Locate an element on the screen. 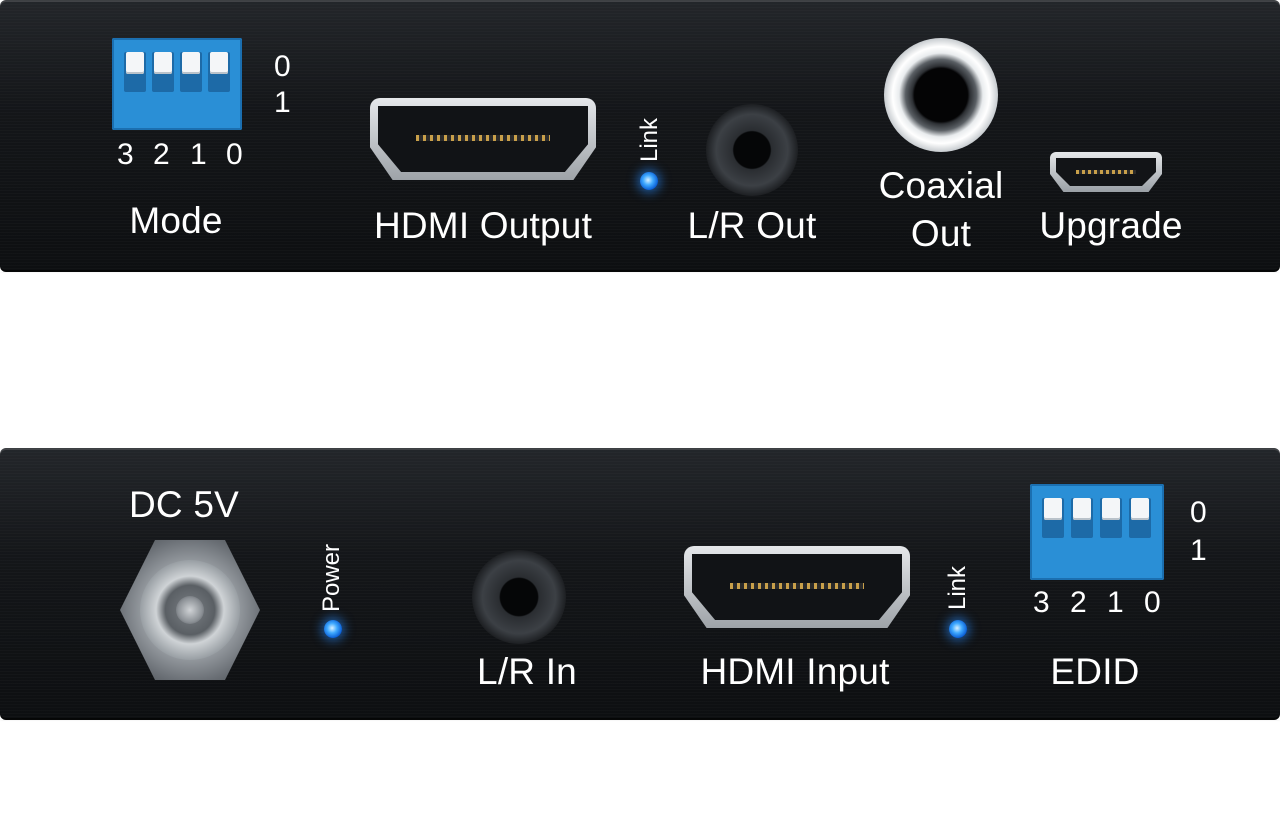 The height and width of the screenshot is (839, 1280). lr-in-label: L/R In is located at coordinates (527, 671).